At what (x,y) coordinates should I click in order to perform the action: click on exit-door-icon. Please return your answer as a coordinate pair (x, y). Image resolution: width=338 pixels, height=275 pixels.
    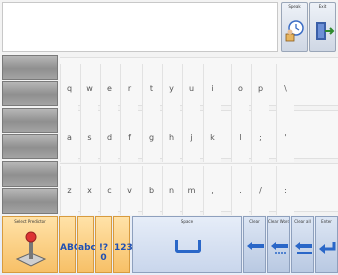
    Looking at the image, I should click on (325, 31).